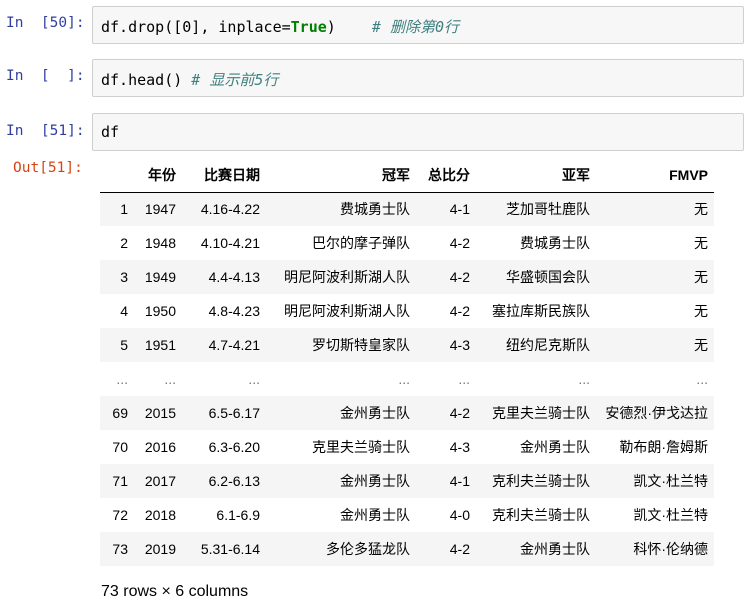 This screenshot has width=747, height=609. I want to click on cell-year: 2018, so click(160, 515).